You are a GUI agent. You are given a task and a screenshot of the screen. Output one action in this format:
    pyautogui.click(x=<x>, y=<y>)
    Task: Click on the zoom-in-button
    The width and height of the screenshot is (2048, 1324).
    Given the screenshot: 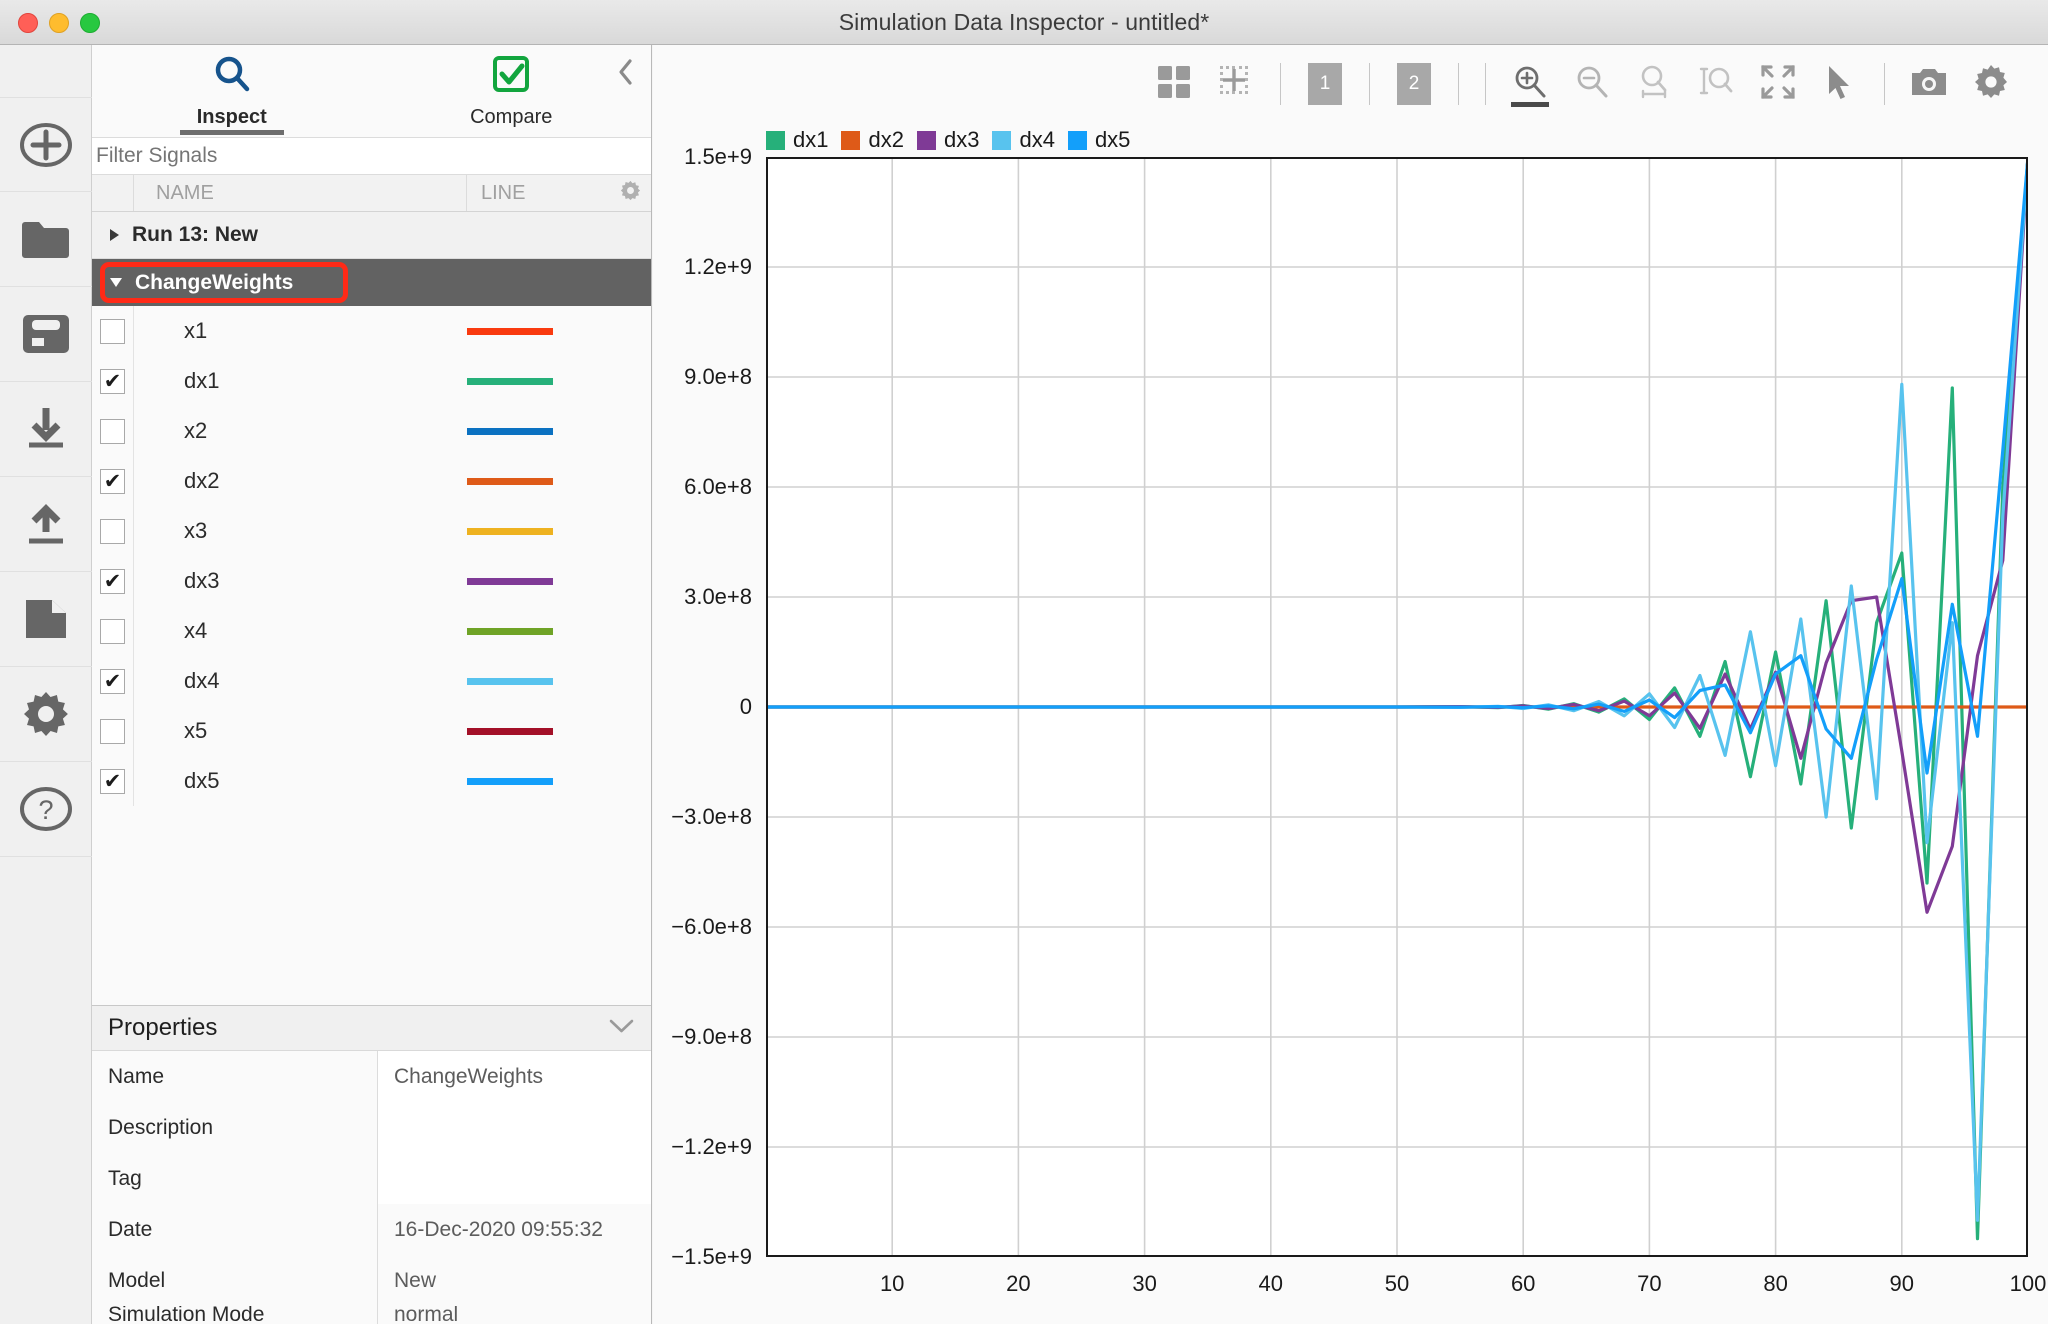 What is the action you would take?
    pyautogui.click(x=1530, y=84)
    